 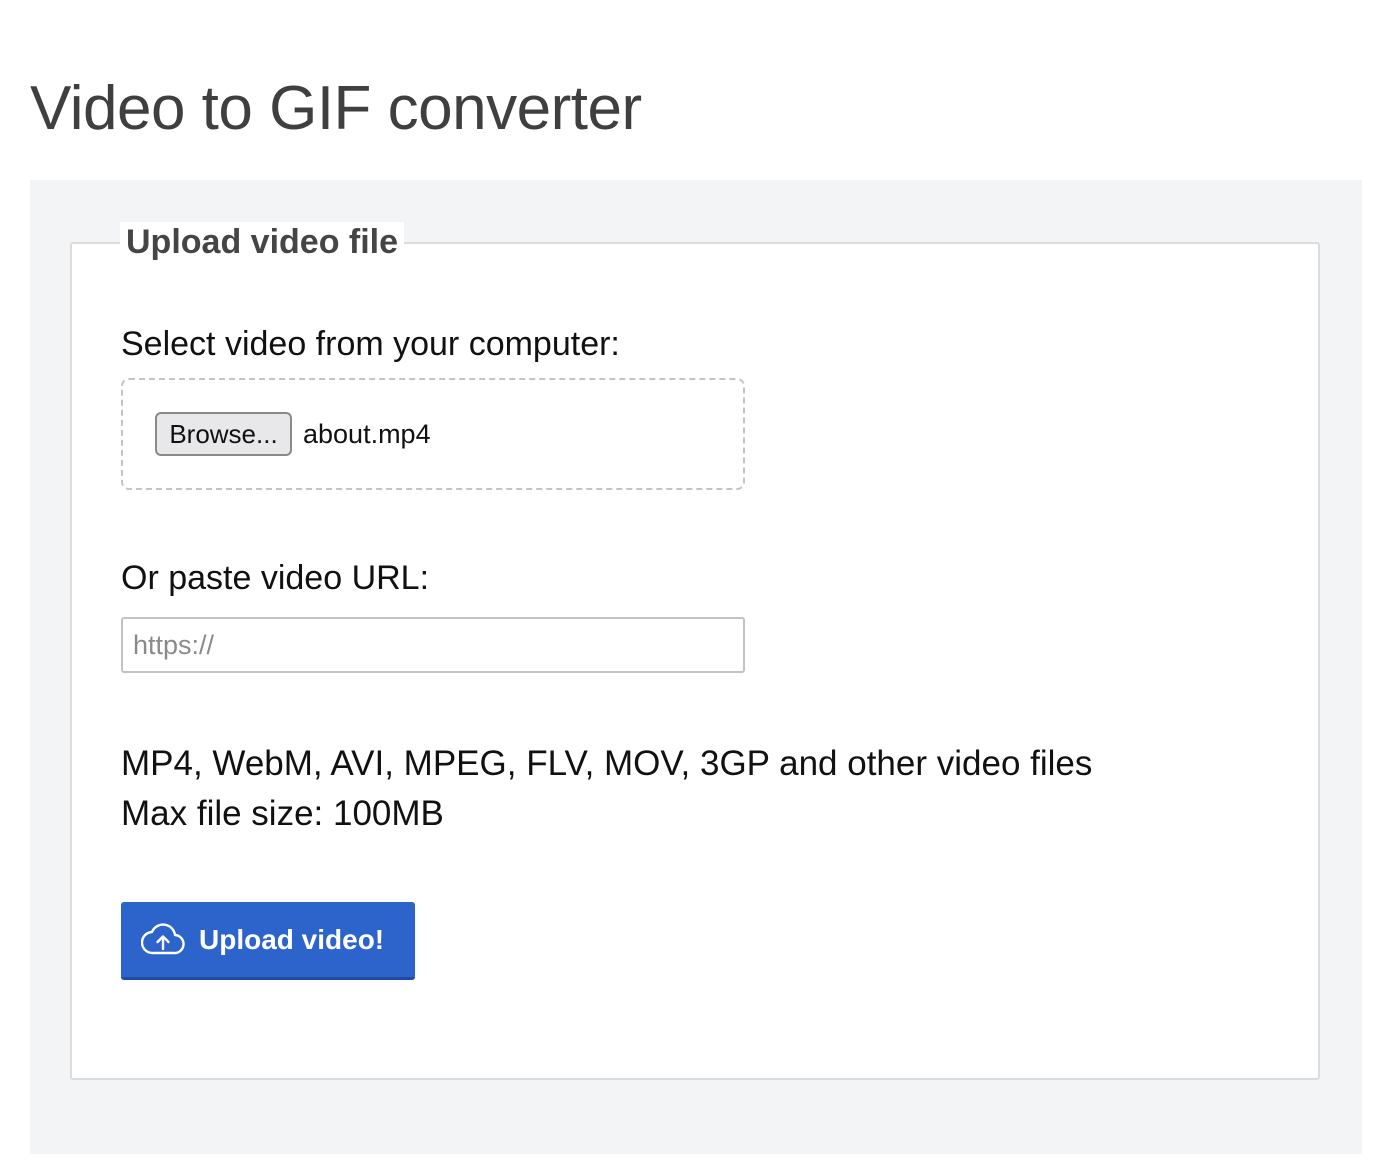 What do you see at coordinates (262, 242) in the screenshot?
I see `upload-fieldset-legend: Upload video file` at bounding box center [262, 242].